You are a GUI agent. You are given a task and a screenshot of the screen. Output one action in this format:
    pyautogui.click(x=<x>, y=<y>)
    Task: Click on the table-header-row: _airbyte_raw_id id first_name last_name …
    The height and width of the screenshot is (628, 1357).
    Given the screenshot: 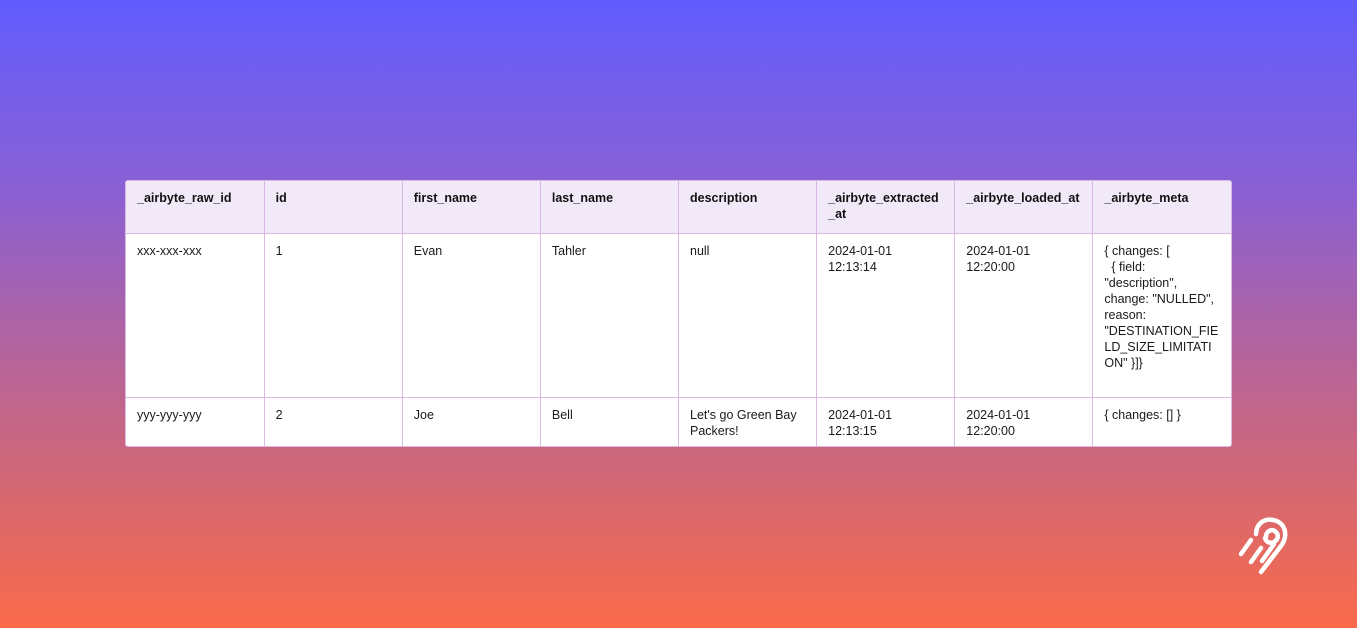 What is the action you would take?
    pyautogui.click(x=678, y=207)
    